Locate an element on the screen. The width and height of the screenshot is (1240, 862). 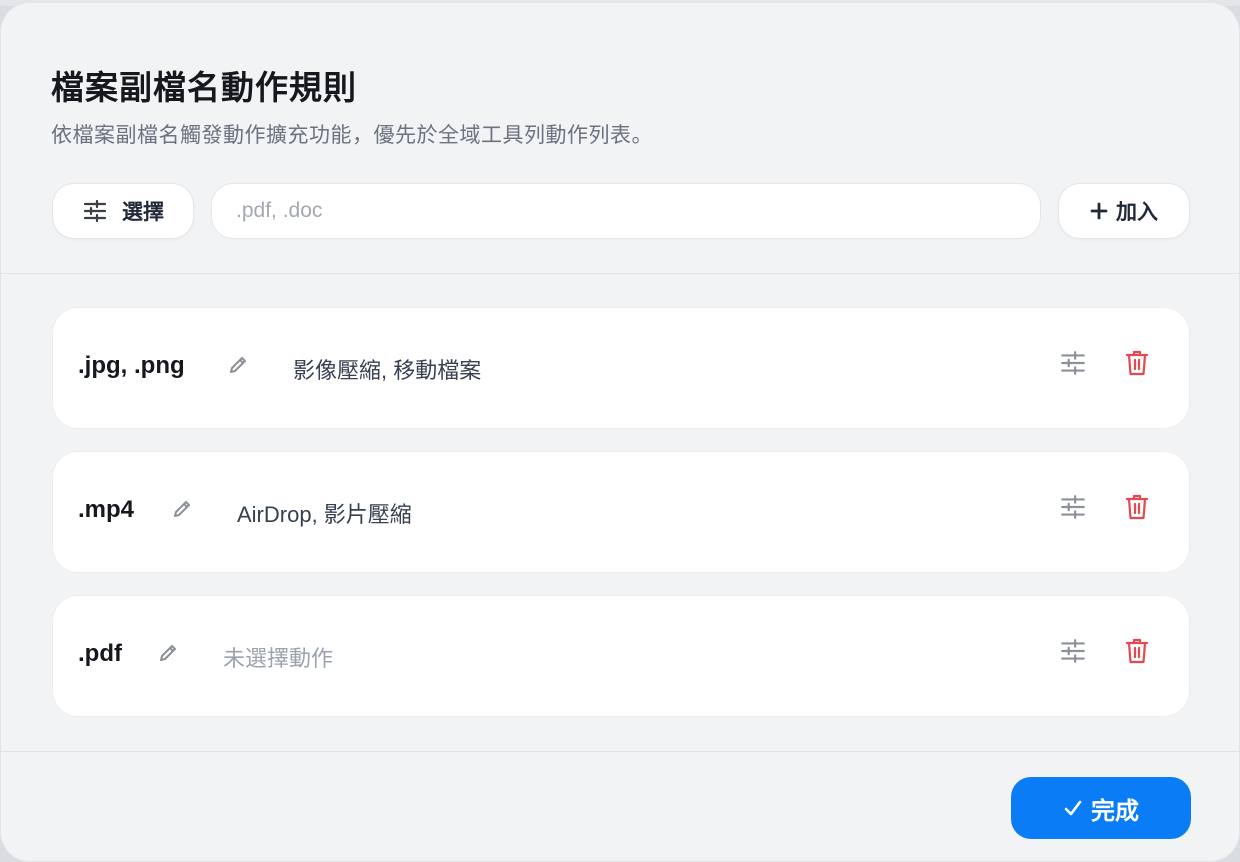
rule-actions: AirDrop, 影片壓縮 is located at coordinates (324, 514).